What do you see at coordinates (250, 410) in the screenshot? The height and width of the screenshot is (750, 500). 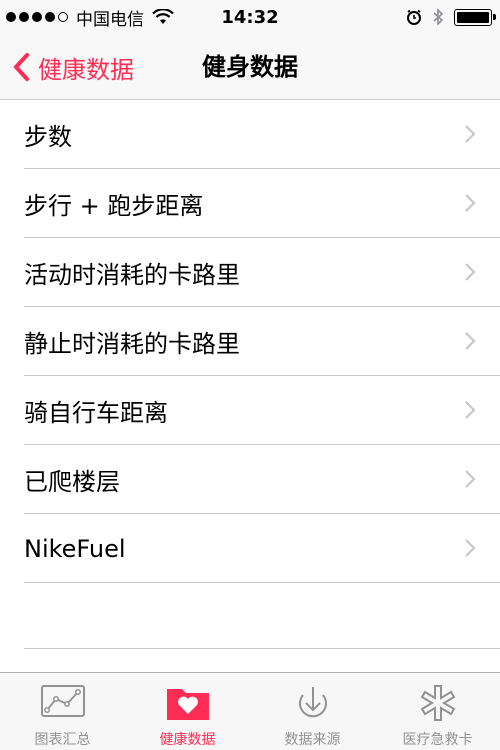 I see `list-item-cycling-distance: 骑自行车距离` at bounding box center [250, 410].